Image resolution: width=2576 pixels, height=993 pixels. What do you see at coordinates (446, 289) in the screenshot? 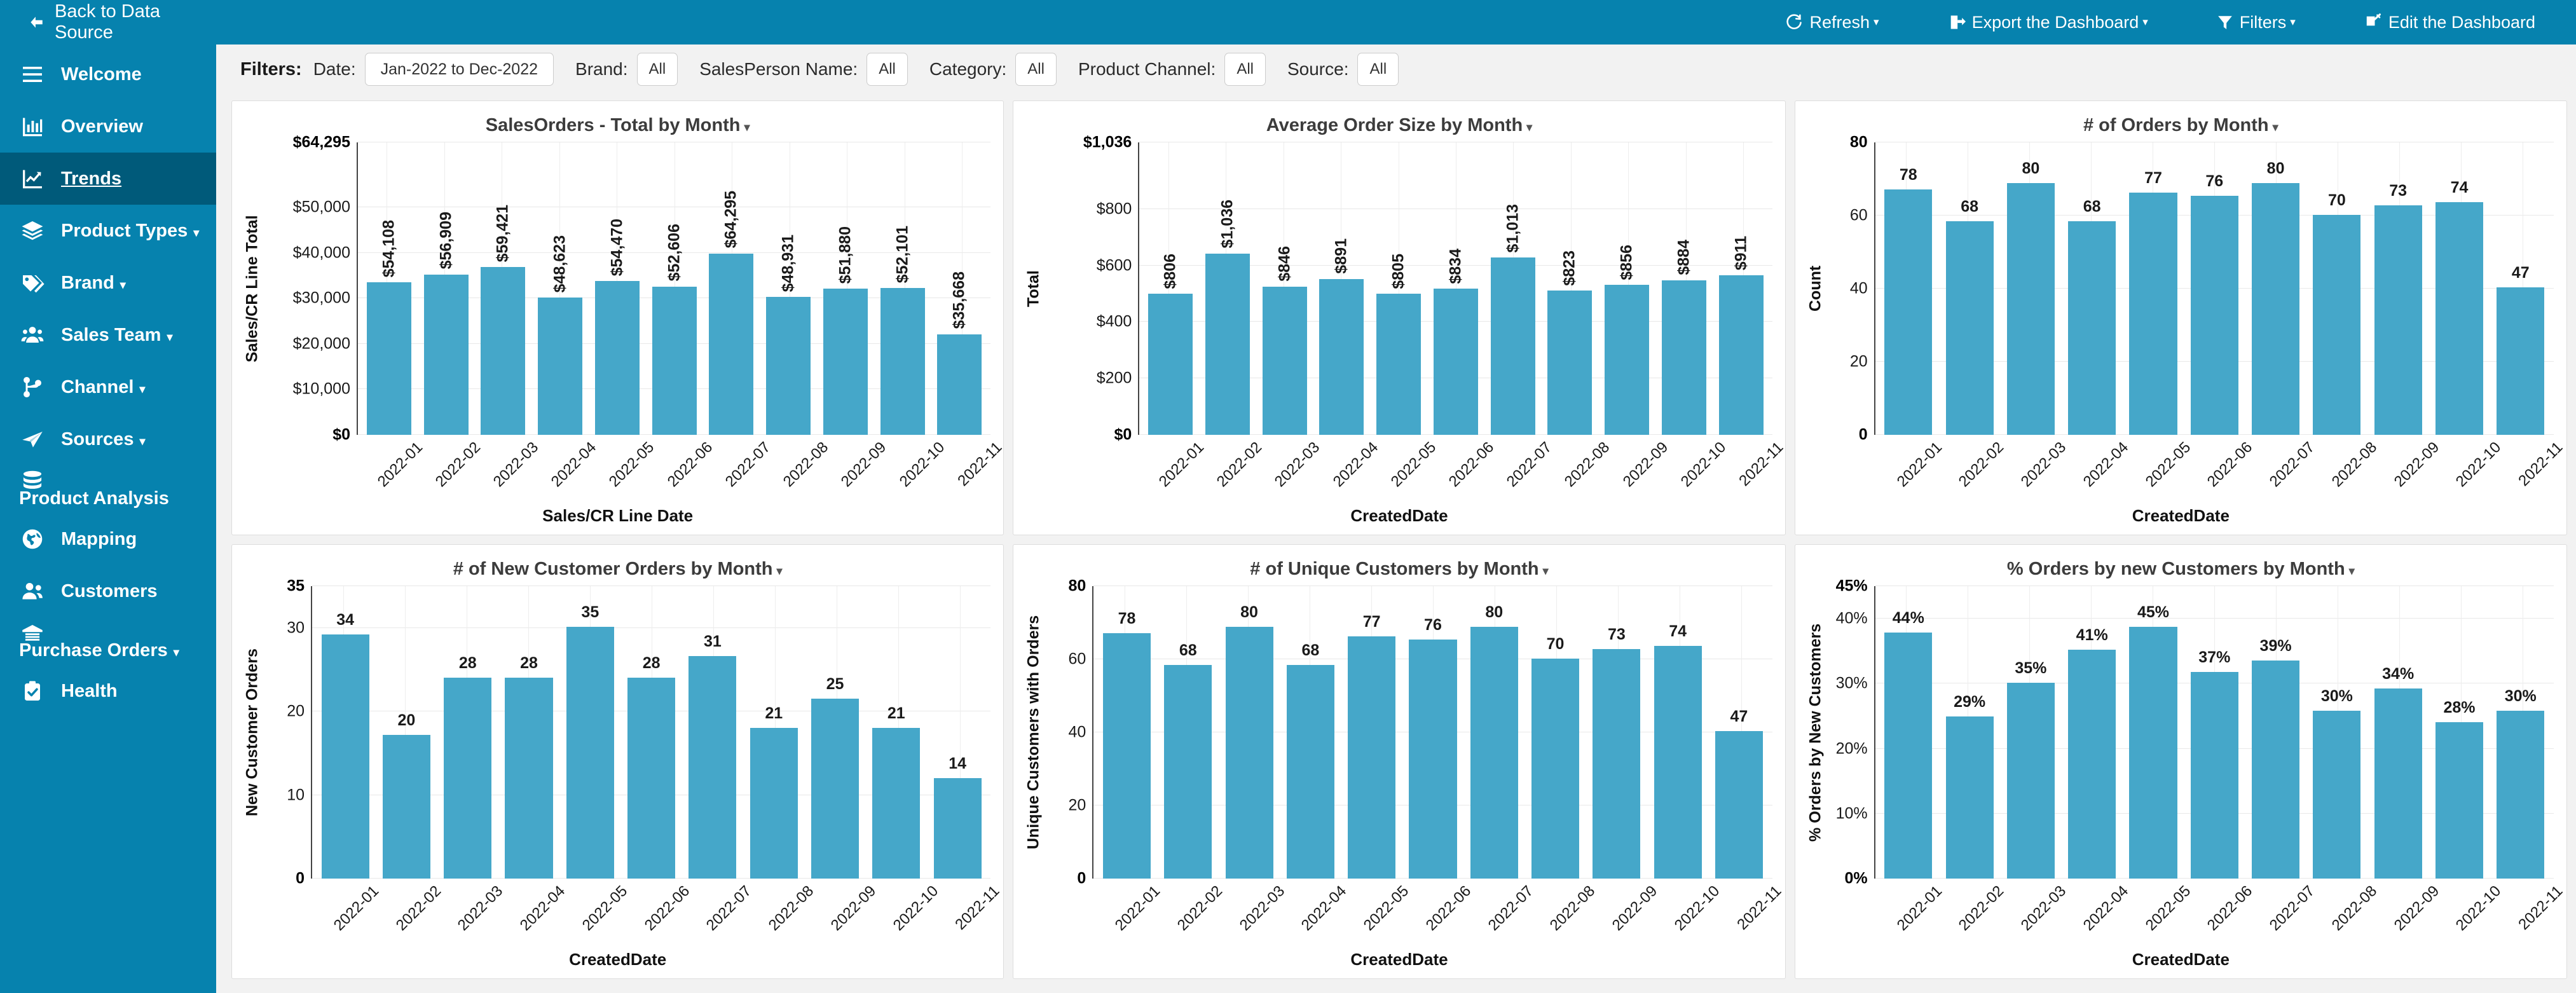
I see `bar-slot: $56,909` at bounding box center [446, 289].